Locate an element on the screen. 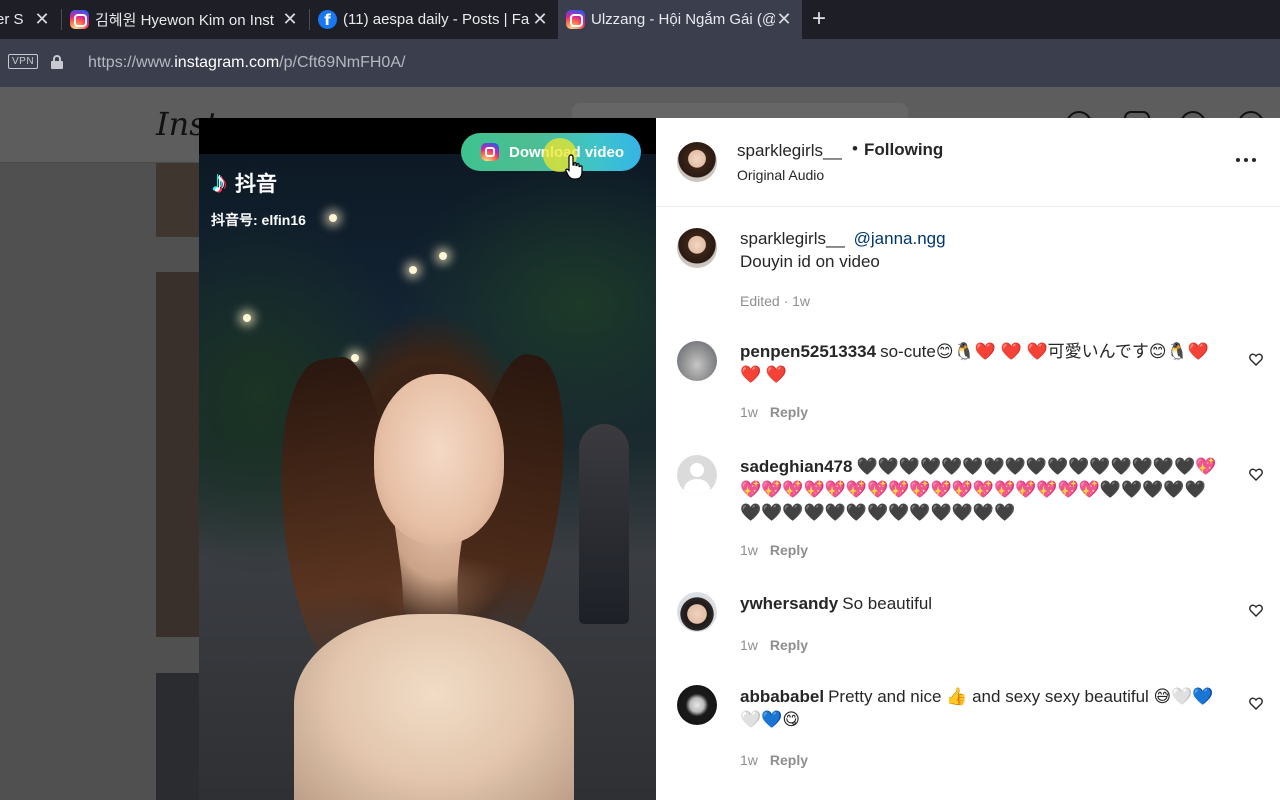  dress-shape is located at coordinates (434, 707).